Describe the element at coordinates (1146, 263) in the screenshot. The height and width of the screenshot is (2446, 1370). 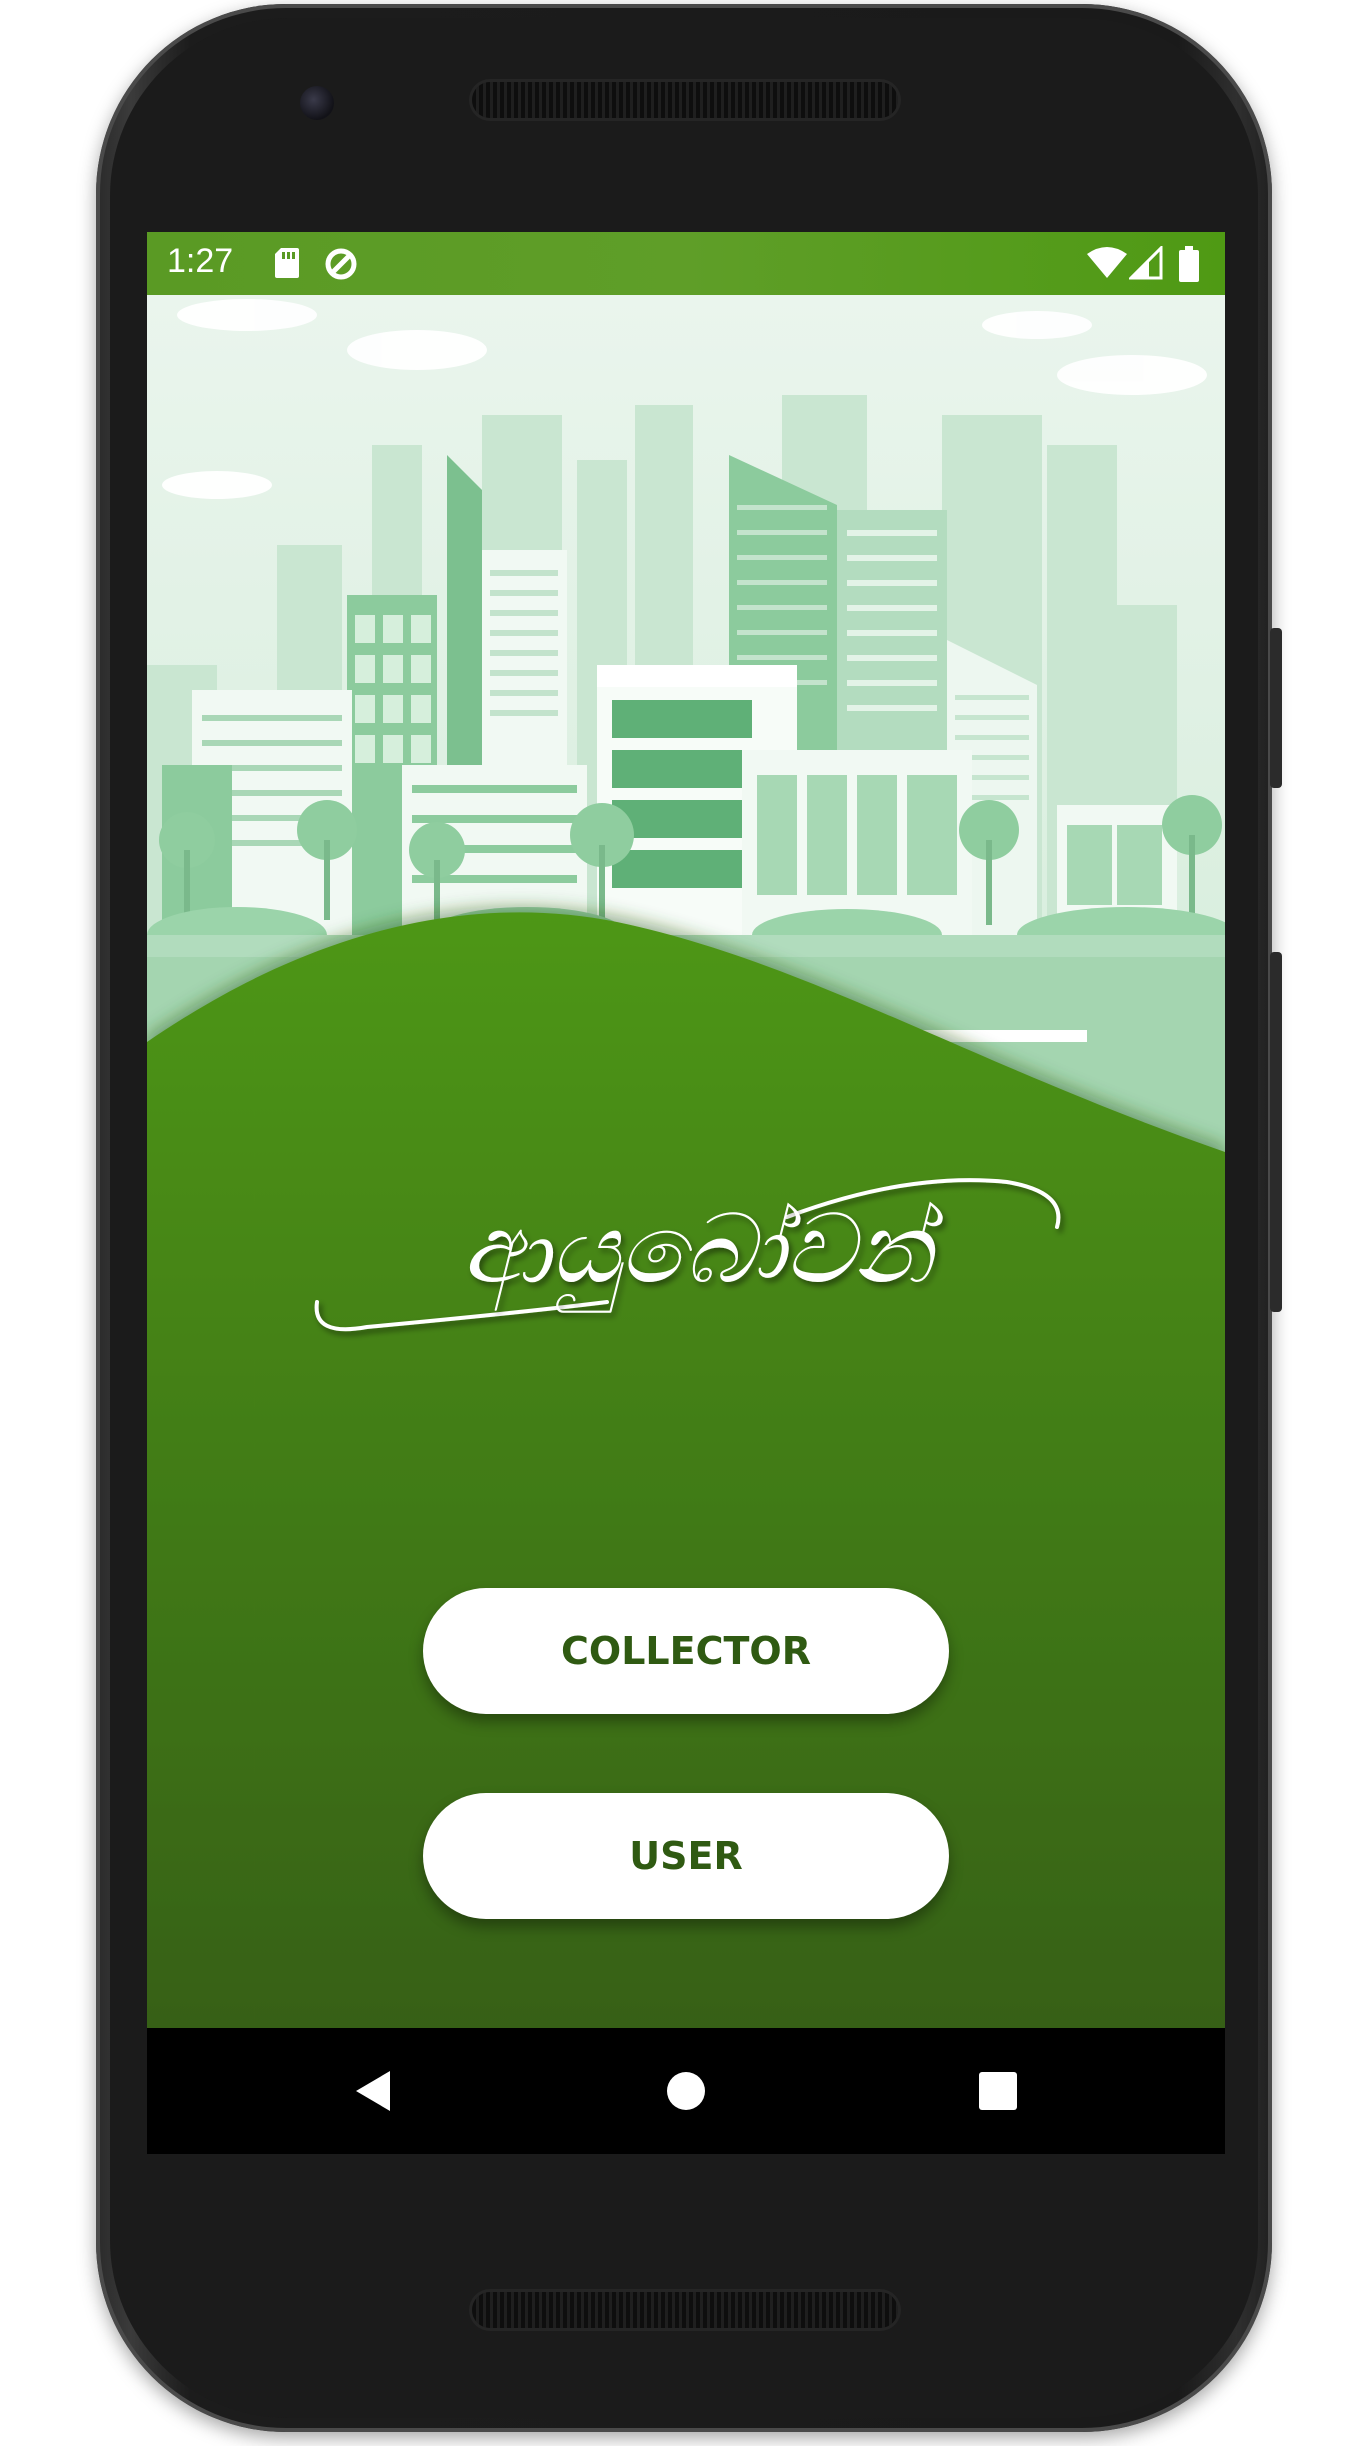
I see `signal-icon` at that location.